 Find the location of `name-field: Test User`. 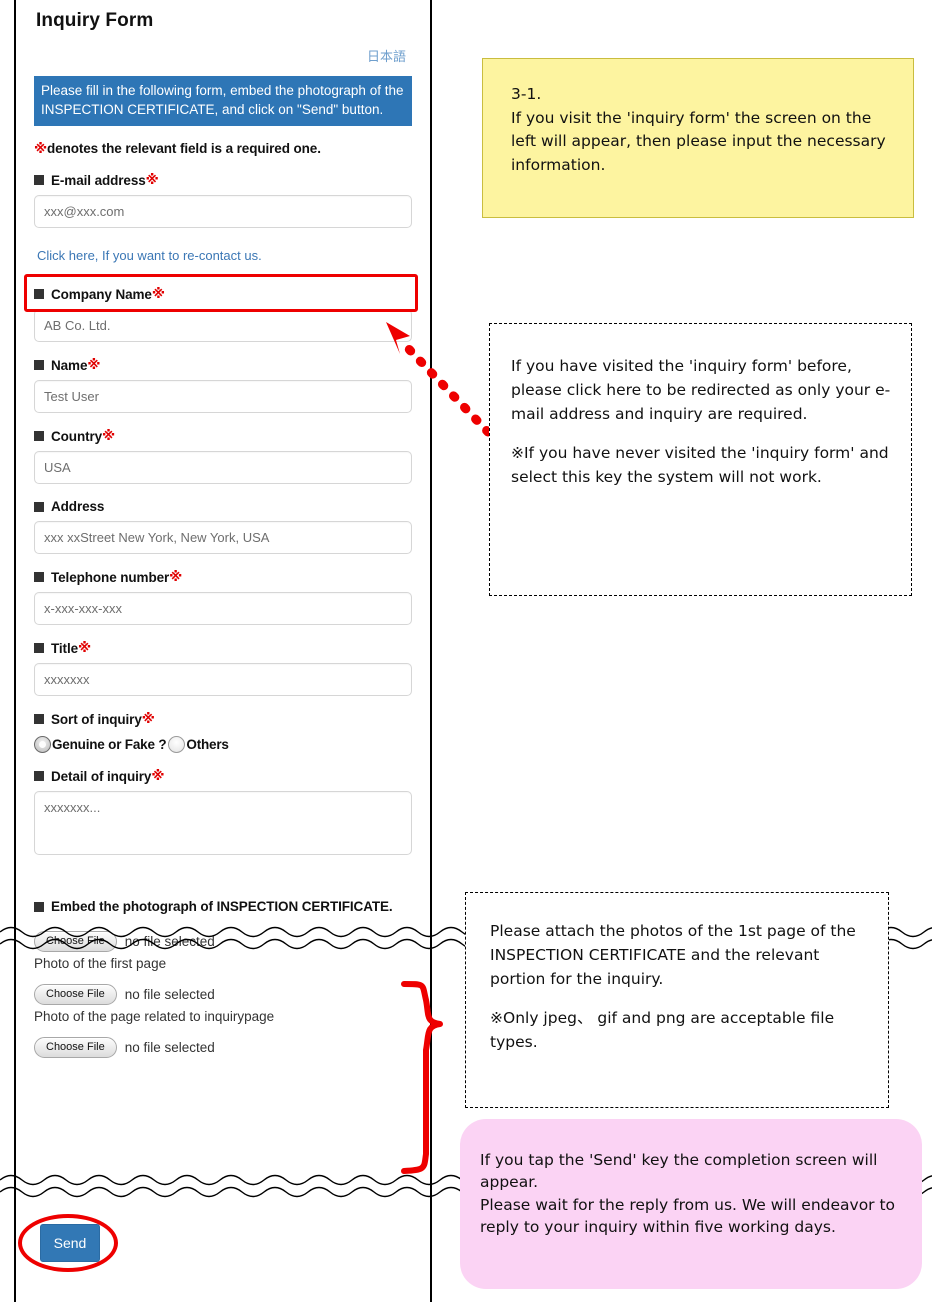

name-field: Test User is located at coordinates (223, 397).